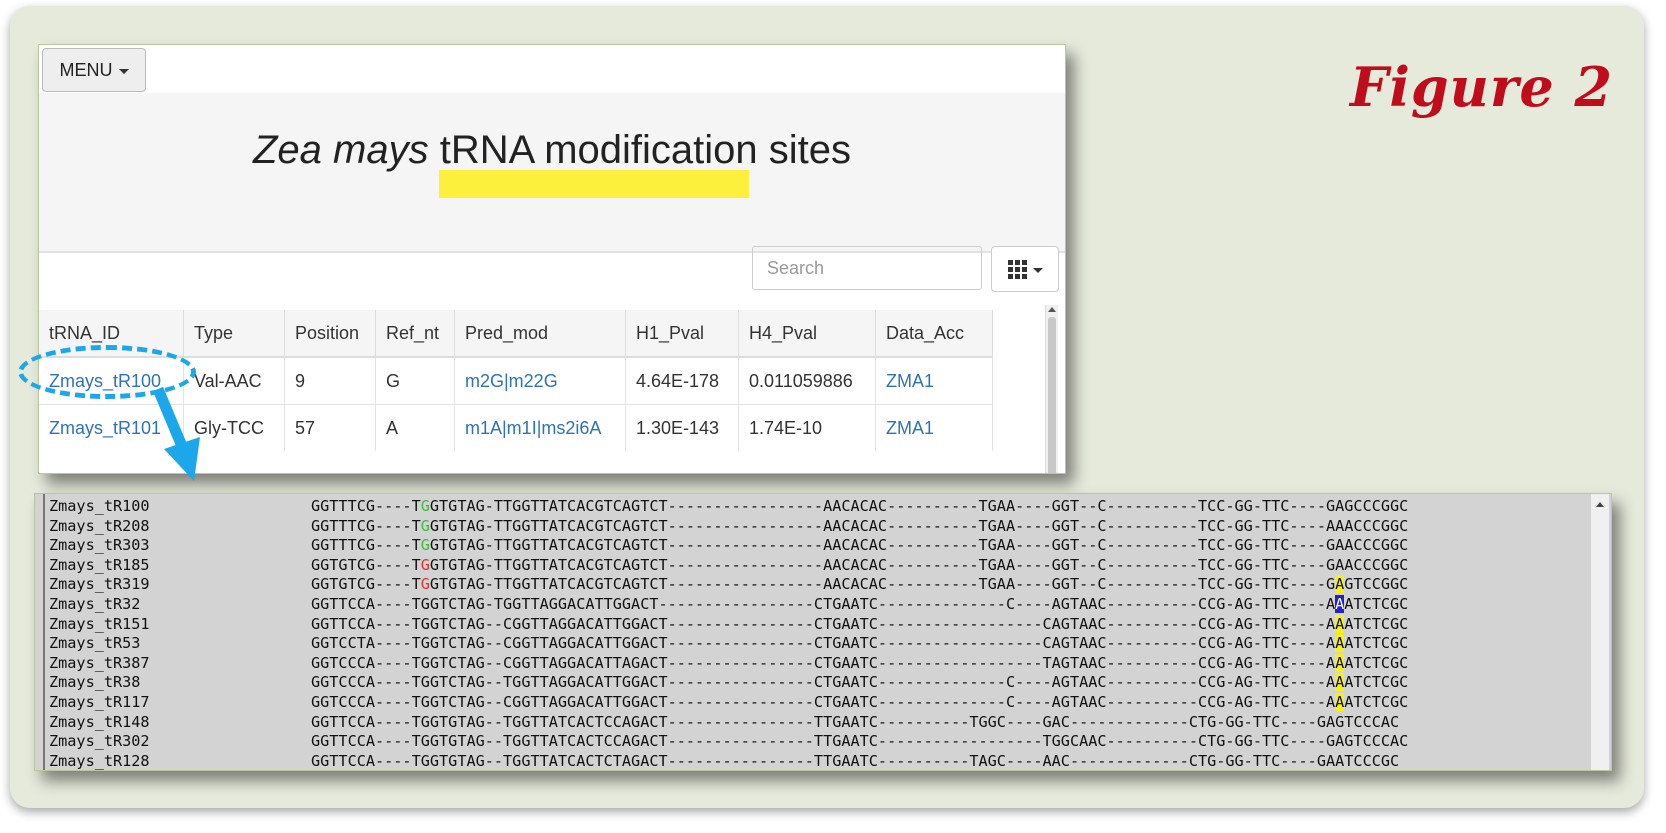 This screenshot has height=833, width=1666. Describe the element at coordinates (99, 701) in the screenshot. I see `alignment-row-id: Zmays_tR117` at that location.